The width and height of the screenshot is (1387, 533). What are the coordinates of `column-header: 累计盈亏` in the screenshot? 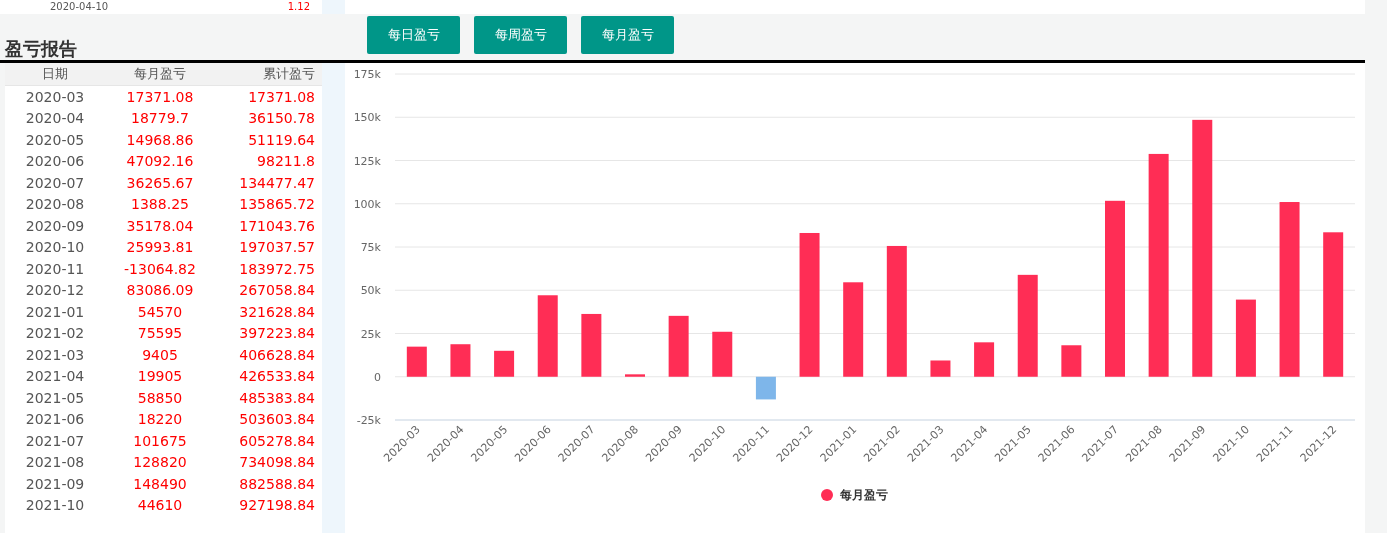 It's located at (288, 74).